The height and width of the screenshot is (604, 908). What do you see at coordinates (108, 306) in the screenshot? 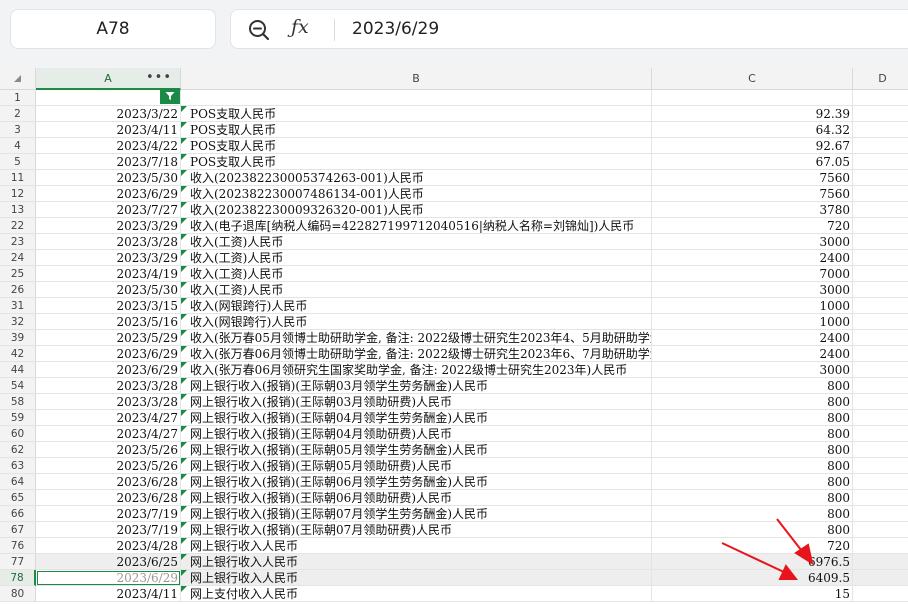
I see `cell-date: 2023/3/15` at bounding box center [108, 306].